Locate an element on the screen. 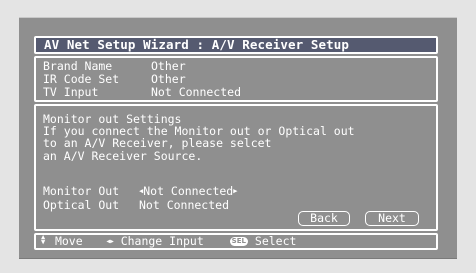  monitor-out-value: Not Connected is located at coordinates (188, 191).